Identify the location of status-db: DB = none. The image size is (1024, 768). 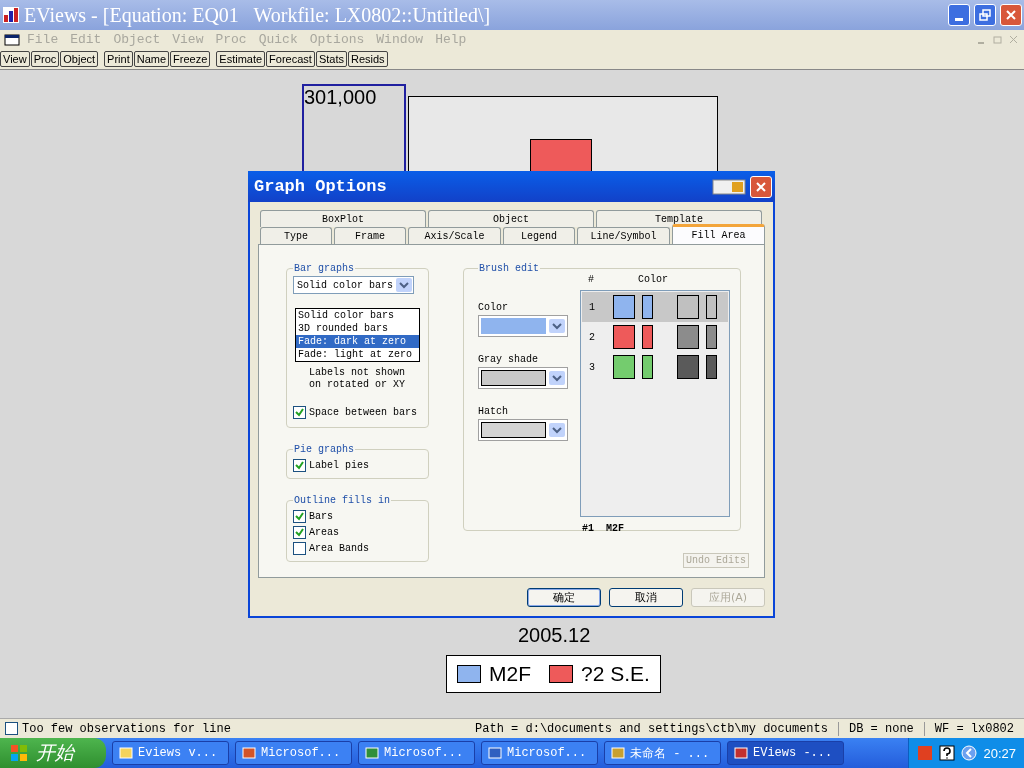
(880, 728).